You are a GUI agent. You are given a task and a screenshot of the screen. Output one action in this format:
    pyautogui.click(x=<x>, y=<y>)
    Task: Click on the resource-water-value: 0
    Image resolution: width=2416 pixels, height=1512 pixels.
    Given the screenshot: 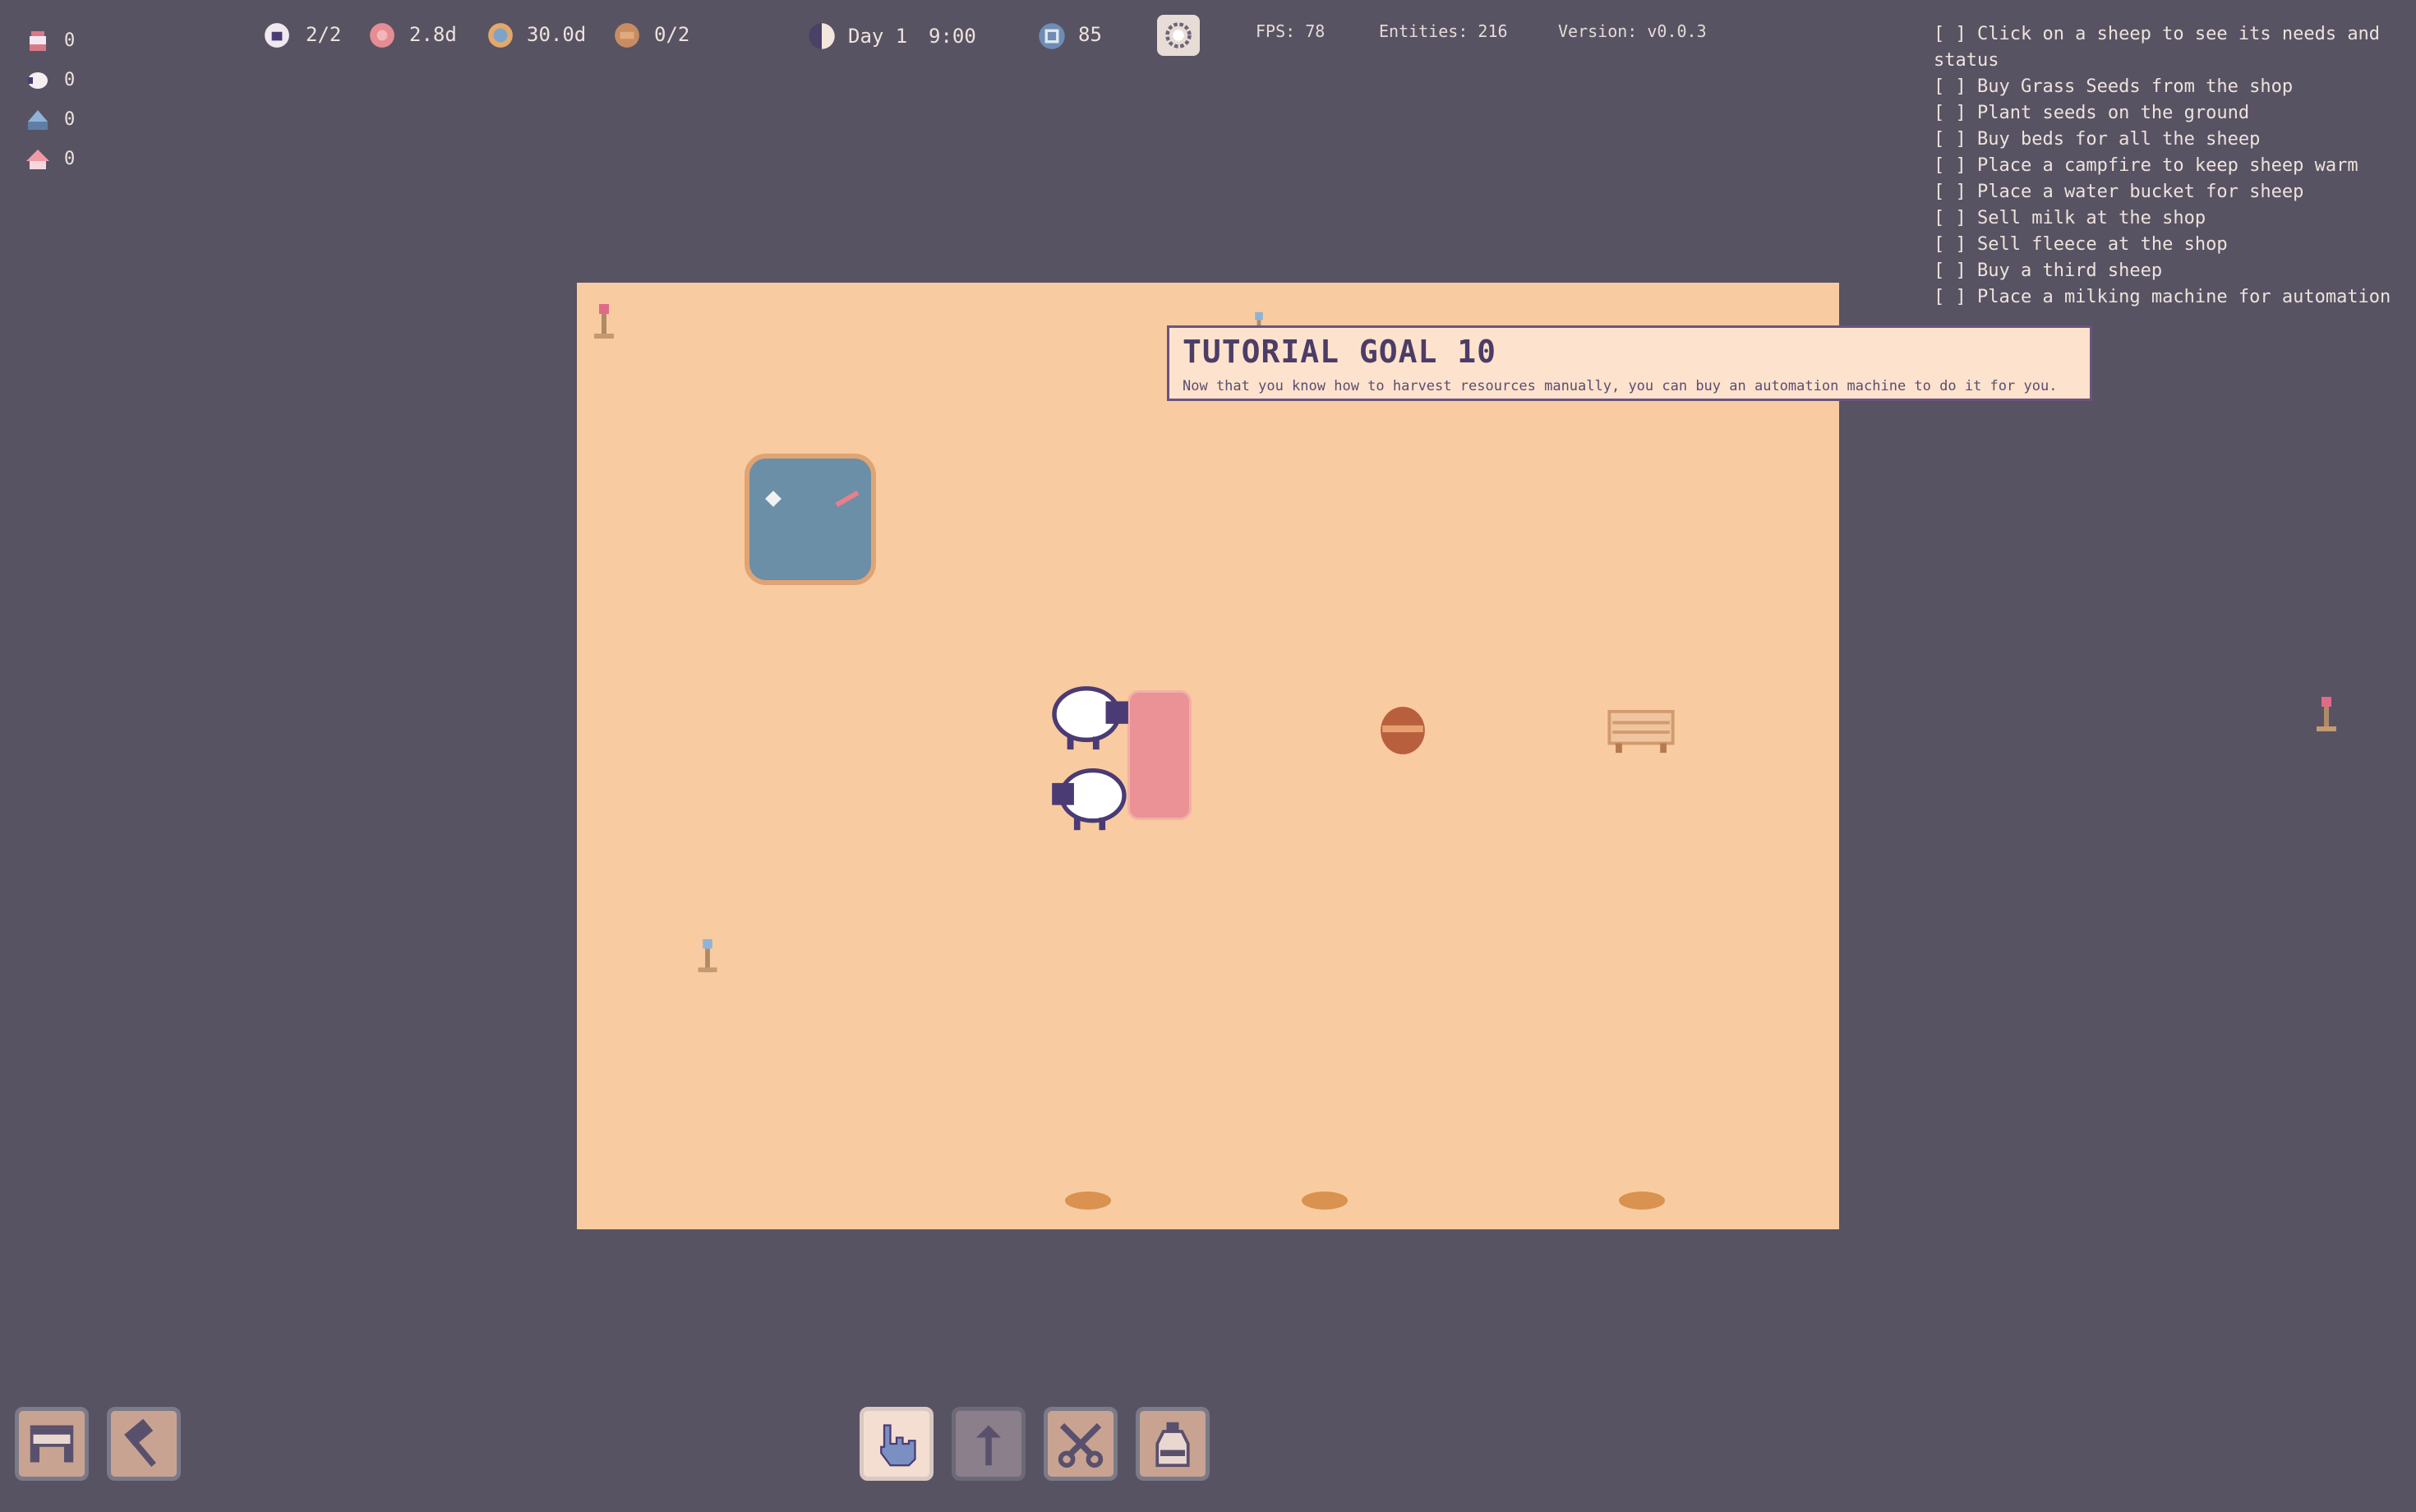 What is the action you would take?
    pyautogui.click(x=70, y=120)
    